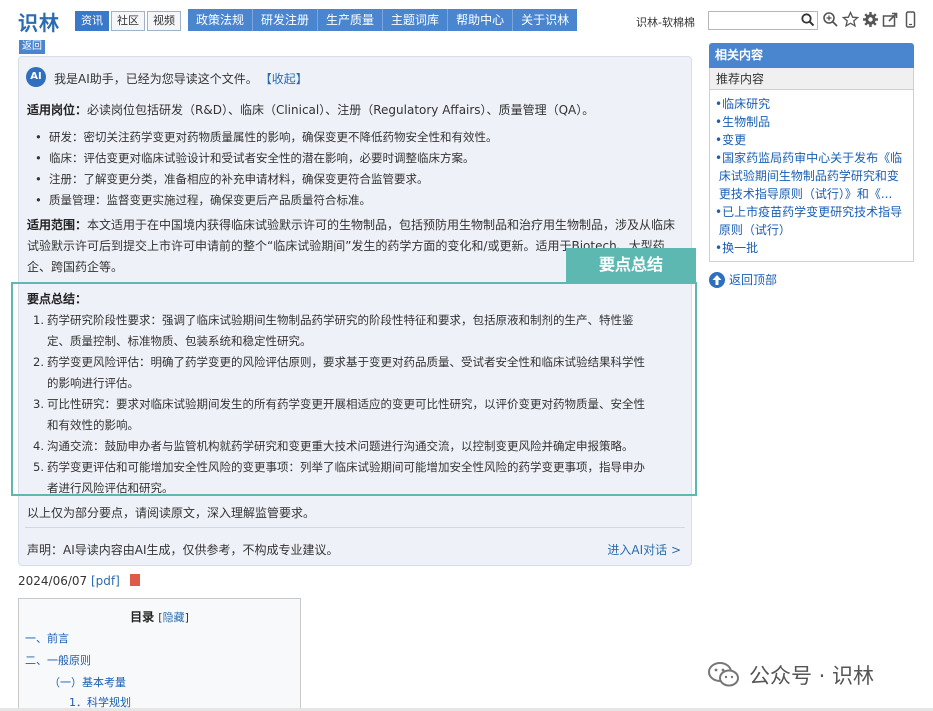  I want to click on wechat-icon, so click(724, 675).